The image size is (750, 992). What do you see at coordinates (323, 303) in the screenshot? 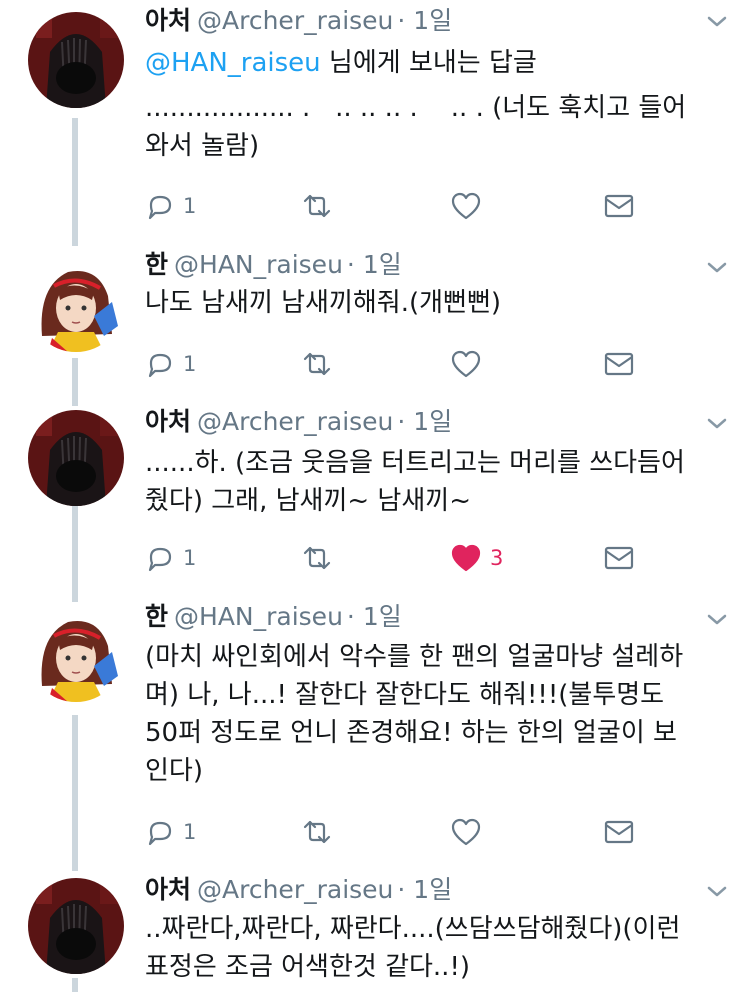
I see `tweet-text: 나도 남새끼 남새끼해줘.(개뻔뻔)` at bounding box center [323, 303].